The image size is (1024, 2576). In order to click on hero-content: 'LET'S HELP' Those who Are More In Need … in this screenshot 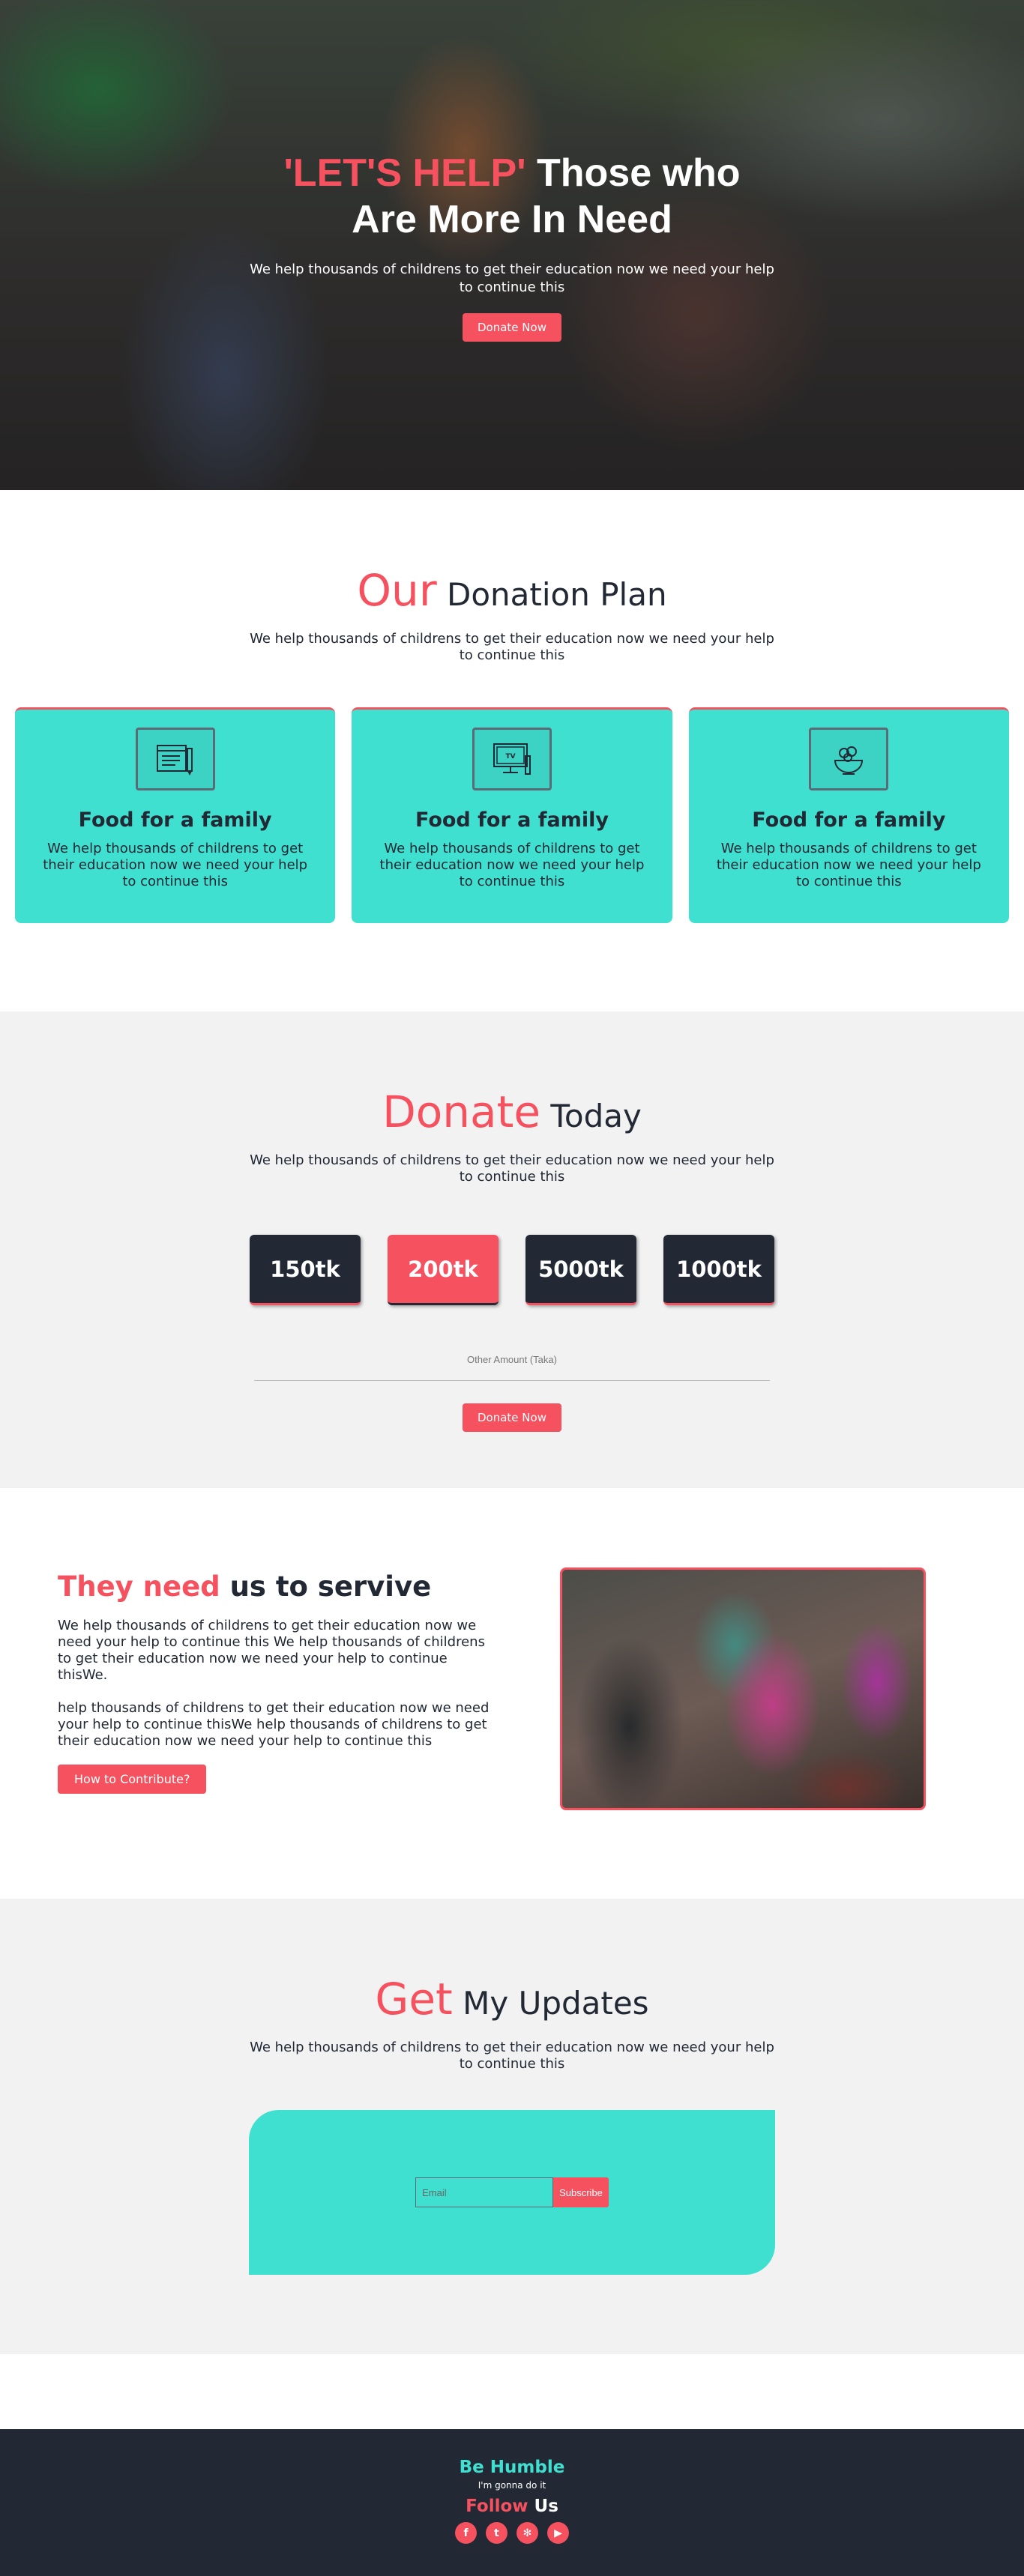, I will do `click(512, 246)`.